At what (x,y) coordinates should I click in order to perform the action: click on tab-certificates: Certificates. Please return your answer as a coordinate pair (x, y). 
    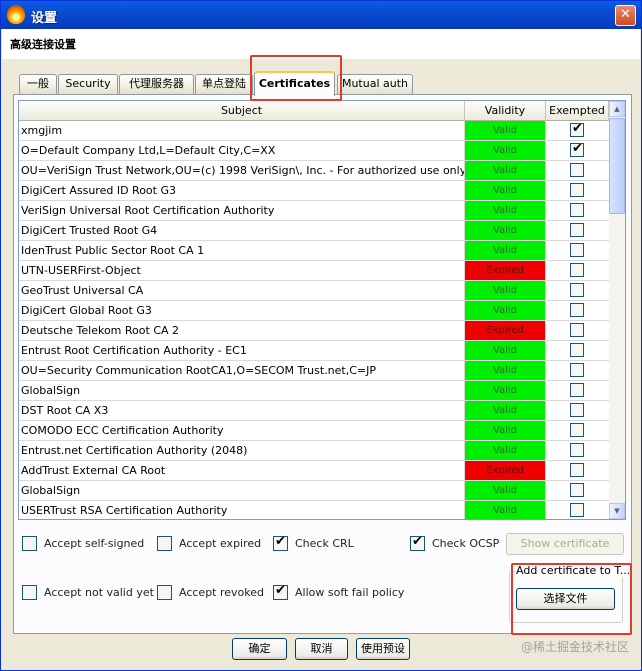
    Looking at the image, I should click on (294, 83).